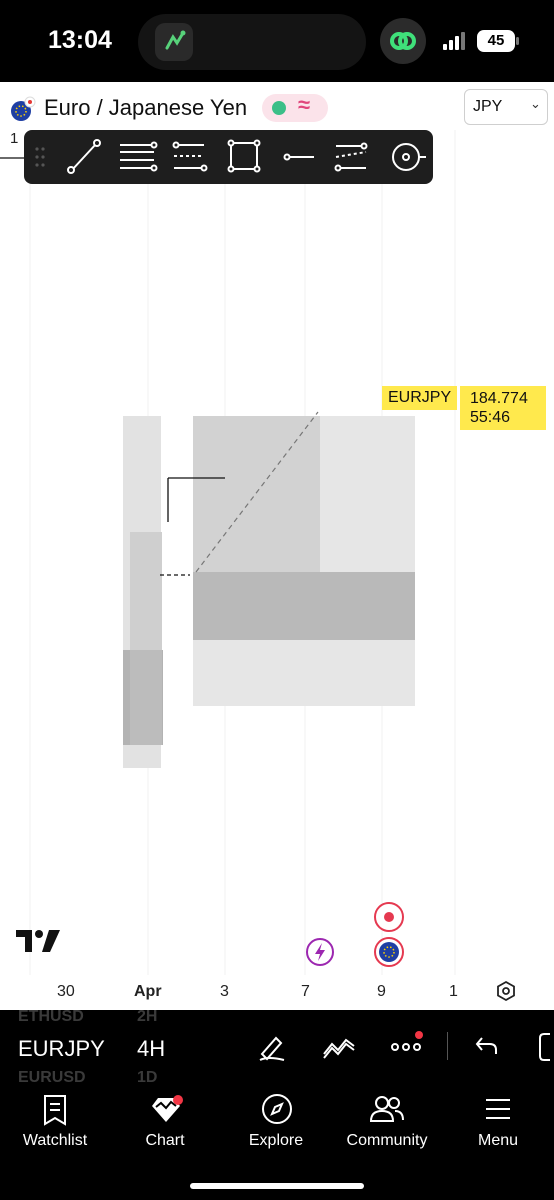 This screenshot has width=554, height=1200. What do you see at coordinates (498, 1109) in the screenshot?
I see `menu-icon` at bounding box center [498, 1109].